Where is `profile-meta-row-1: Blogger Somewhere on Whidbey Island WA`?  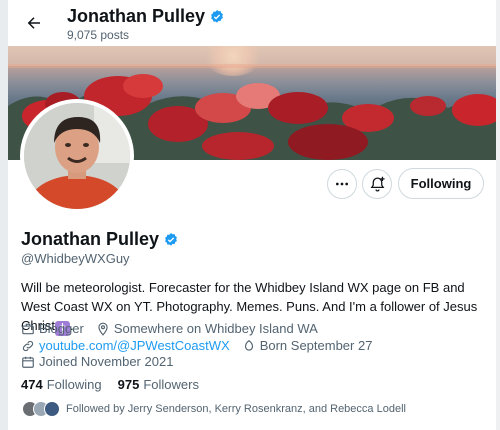
profile-meta-row-1: Blogger Somewhere on Whidbey Island WA is located at coordinates (169, 328).